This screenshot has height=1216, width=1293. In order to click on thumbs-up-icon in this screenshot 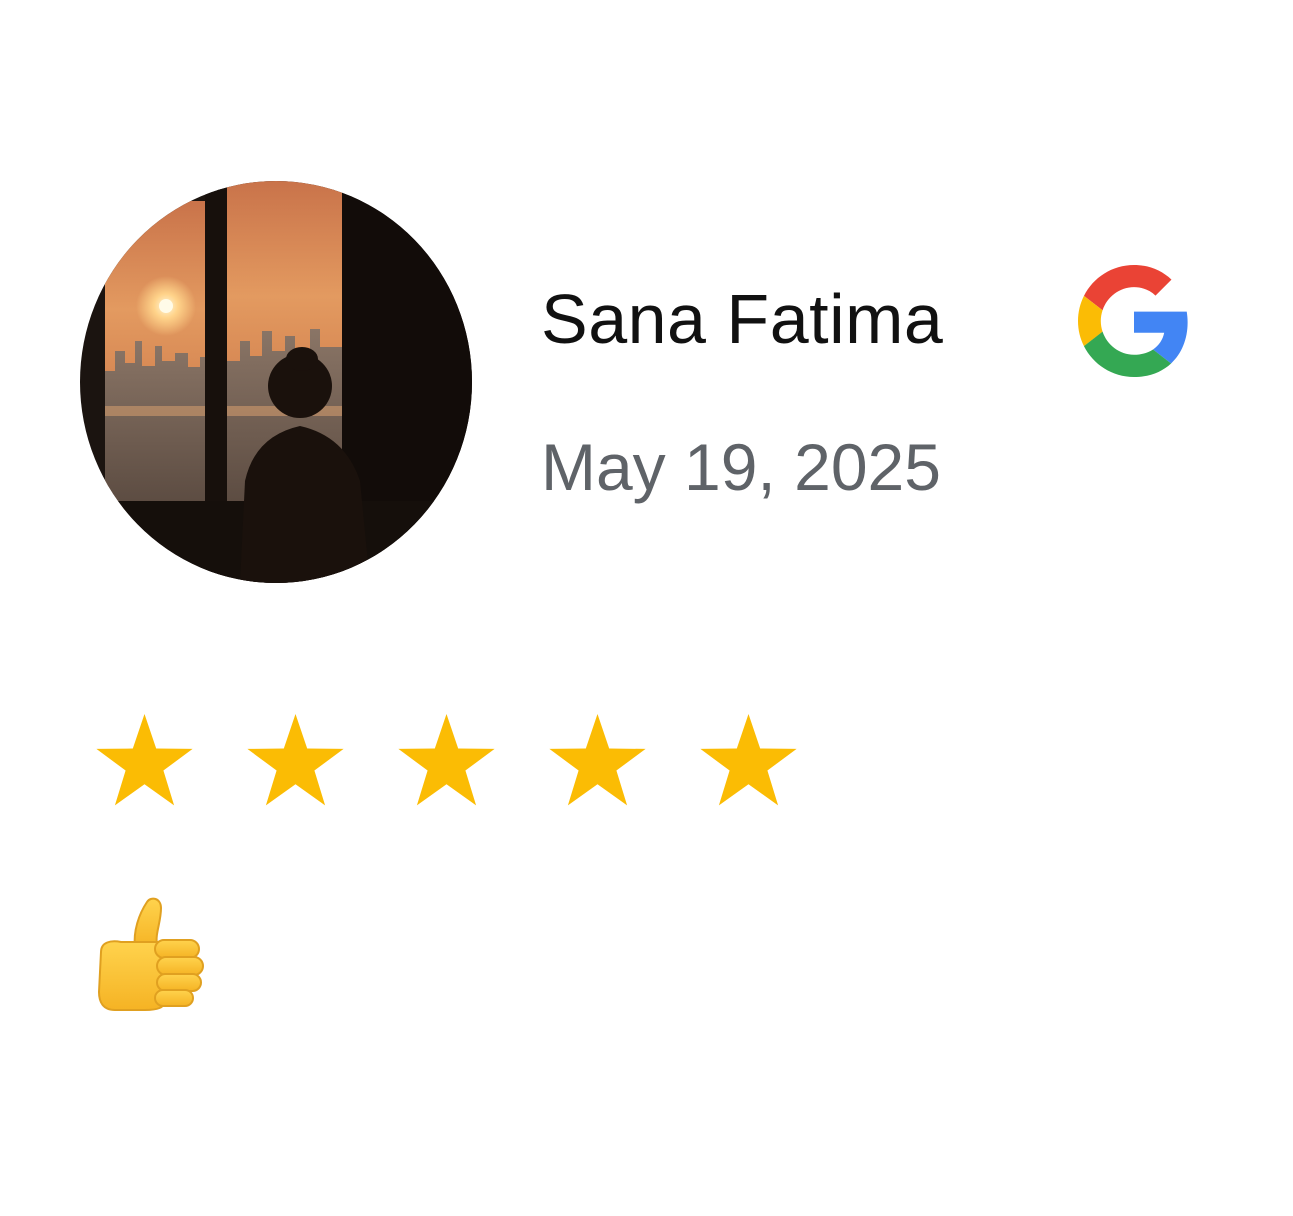, I will do `click(151, 954)`.